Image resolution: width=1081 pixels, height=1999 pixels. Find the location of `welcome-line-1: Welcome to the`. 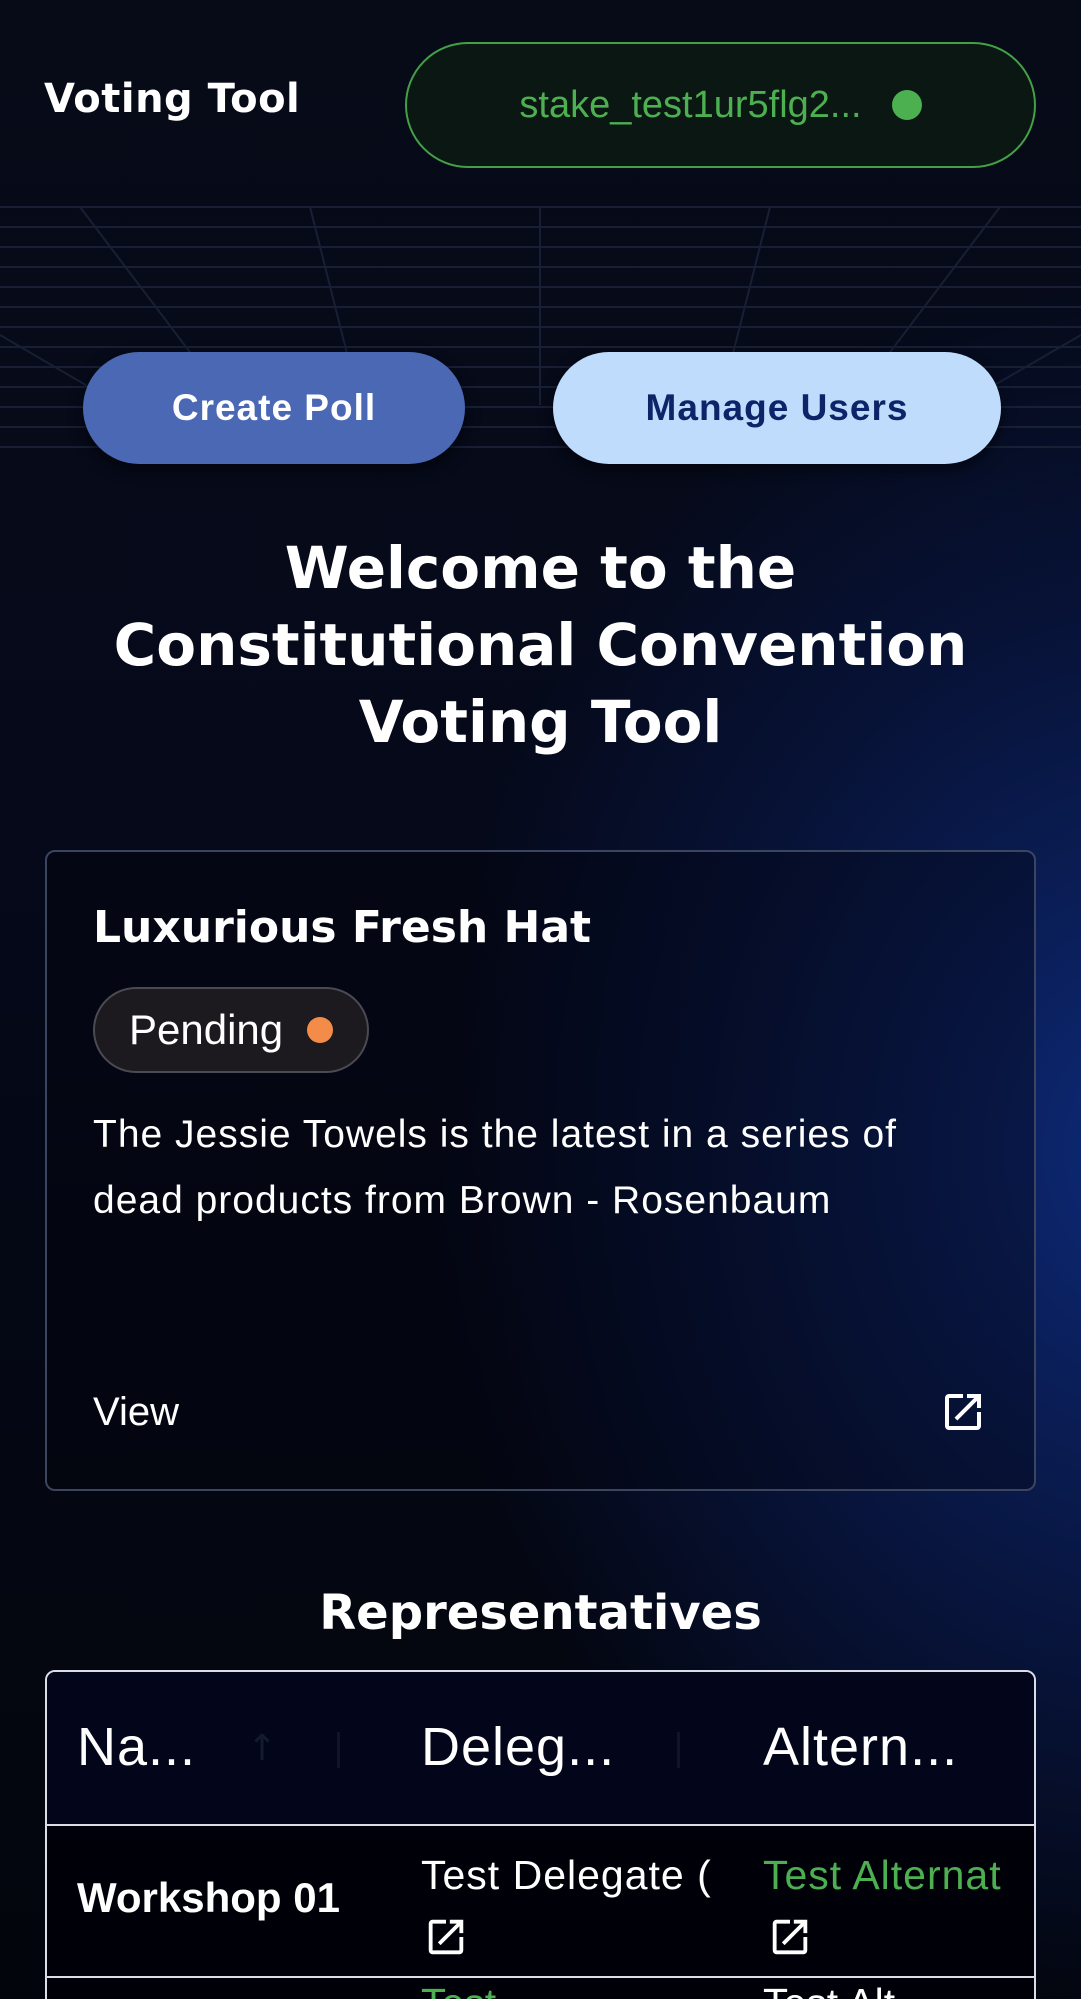

welcome-line-1: Welcome to the is located at coordinates (540, 568).